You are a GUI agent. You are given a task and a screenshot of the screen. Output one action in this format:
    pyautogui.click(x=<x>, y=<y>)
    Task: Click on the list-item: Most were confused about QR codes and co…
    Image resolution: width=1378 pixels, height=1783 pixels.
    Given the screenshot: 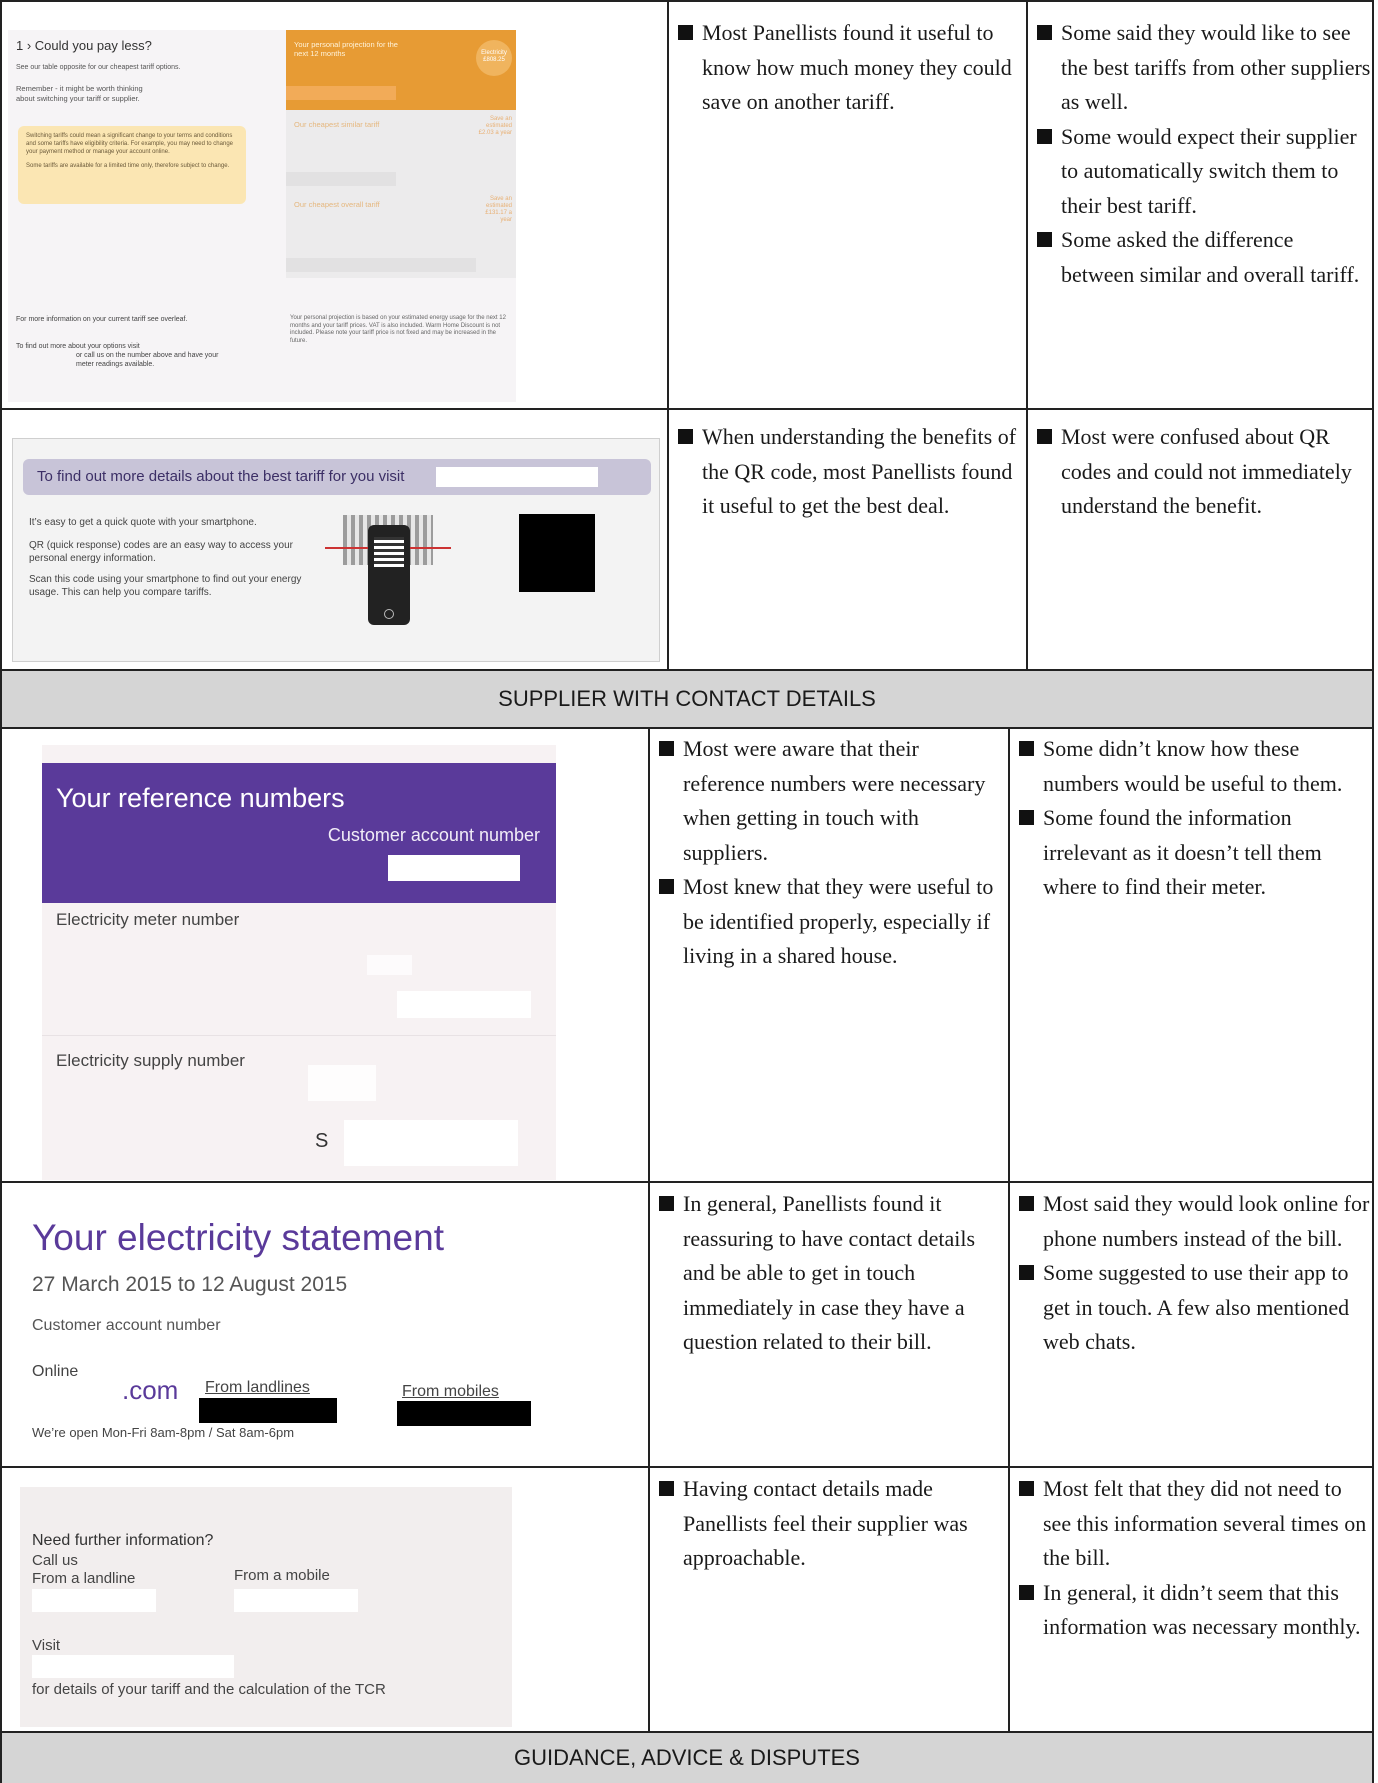 What is the action you would take?
    pyautogui.click(x=1196, y=472)
    